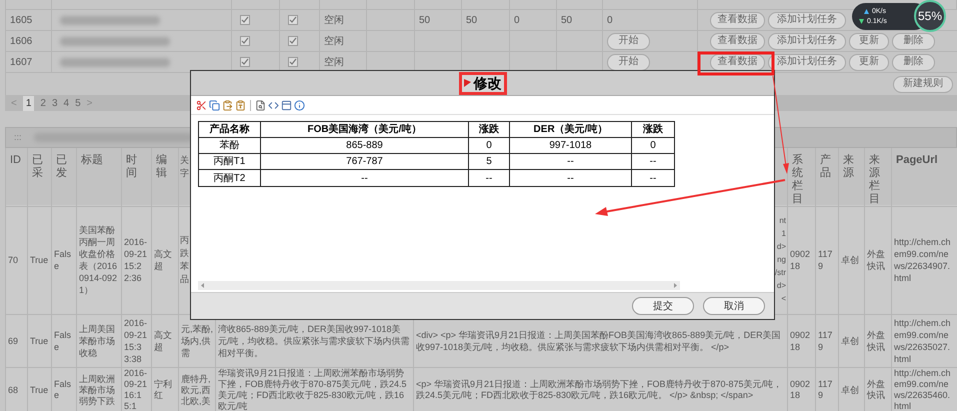  What do you see at coordinates (67, 103) in the screenshot?
I see `page-link: 4` at bounding box center [67, 103].